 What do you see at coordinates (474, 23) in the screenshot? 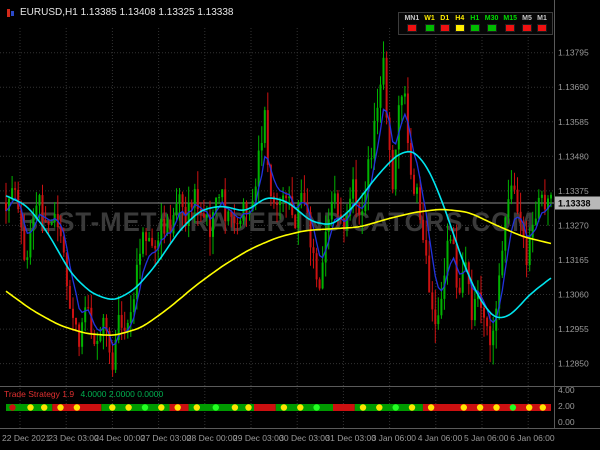
I see `tf-item-H1: H1` at bounding box center [474, 23].